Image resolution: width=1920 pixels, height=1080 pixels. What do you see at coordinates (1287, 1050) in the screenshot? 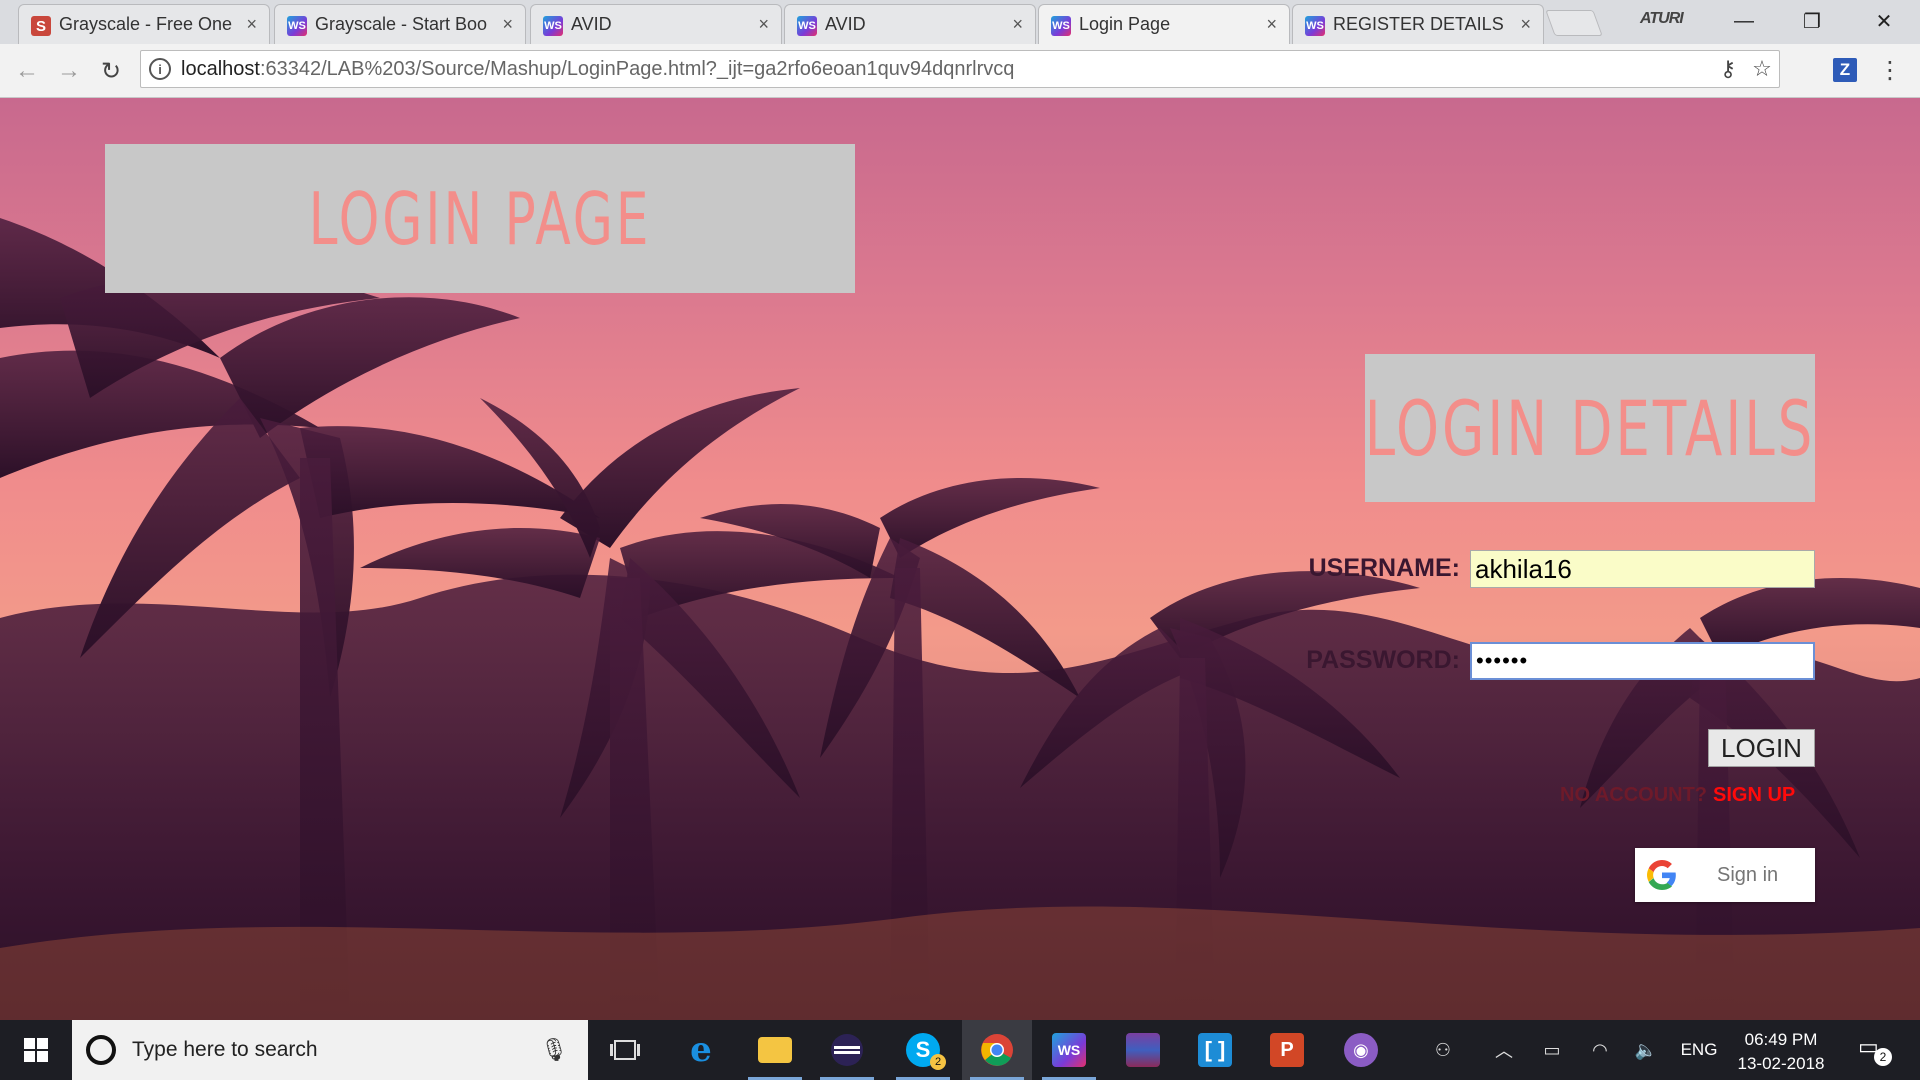
I see `powerpoint-icon: P` at bounding box center [1287, 1050].